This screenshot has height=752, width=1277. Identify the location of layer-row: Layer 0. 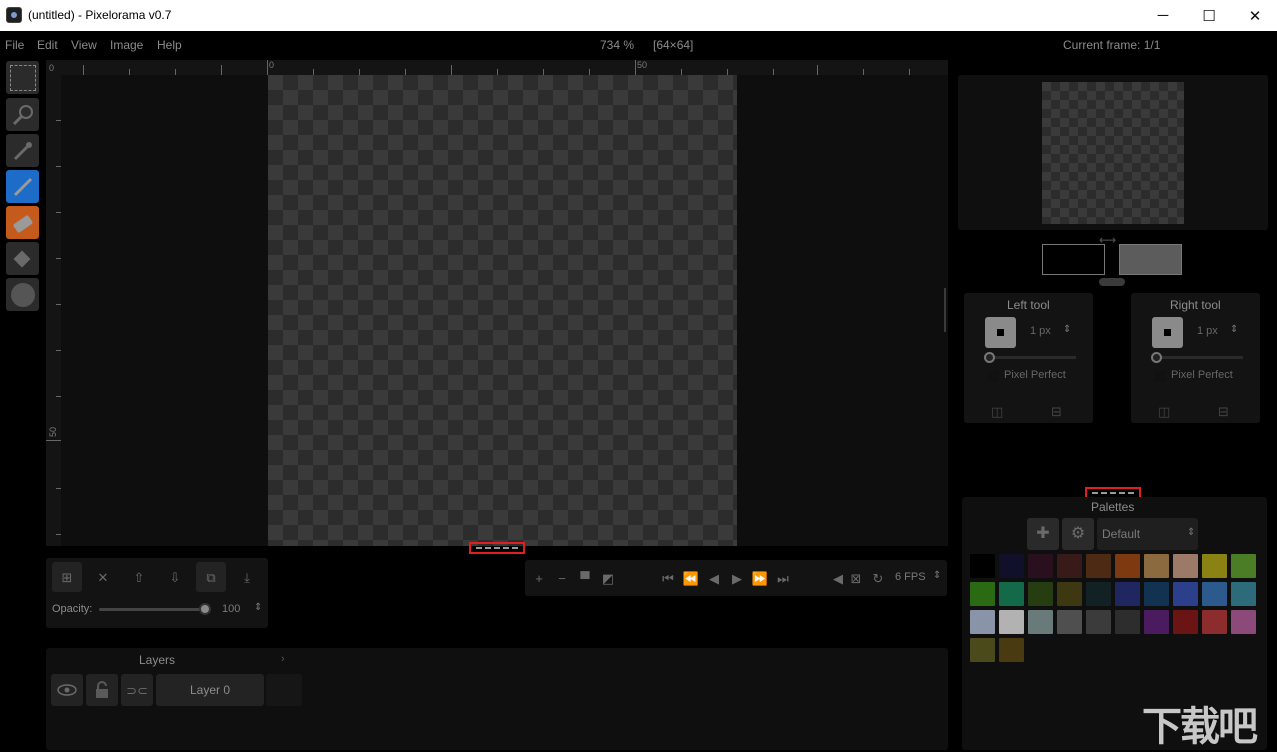
(210, 690).